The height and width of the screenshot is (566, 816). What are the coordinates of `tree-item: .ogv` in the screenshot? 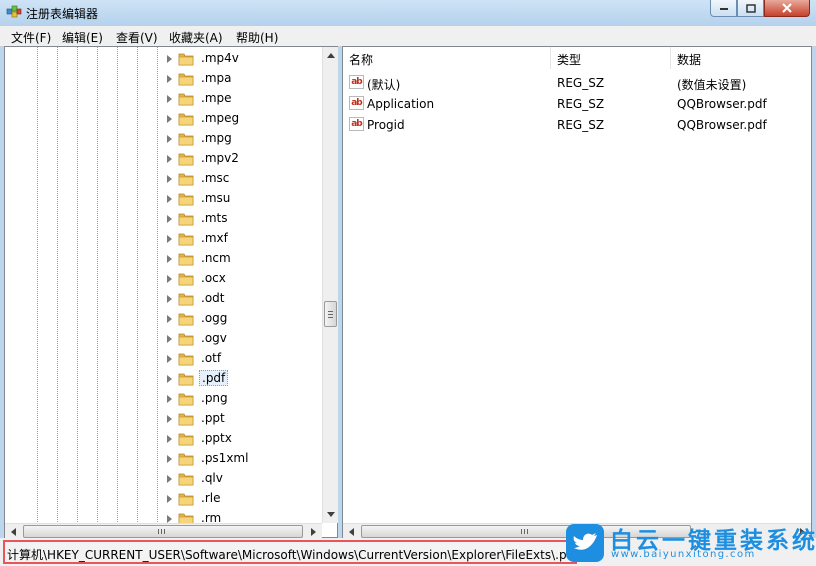 It's located at (164, 339).